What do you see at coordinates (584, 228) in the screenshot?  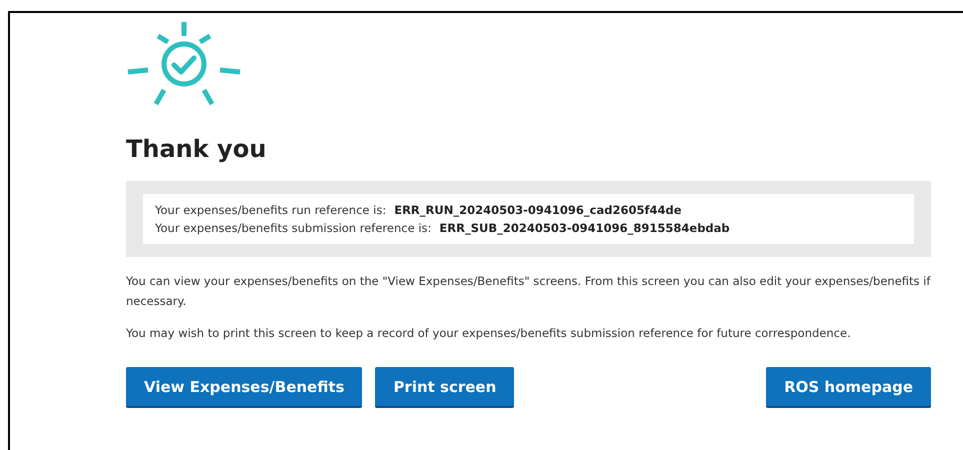 I see `reference-value: ERR_SUB_20240503-0941096_8915584ebdab` at bounding box center [584, 228].